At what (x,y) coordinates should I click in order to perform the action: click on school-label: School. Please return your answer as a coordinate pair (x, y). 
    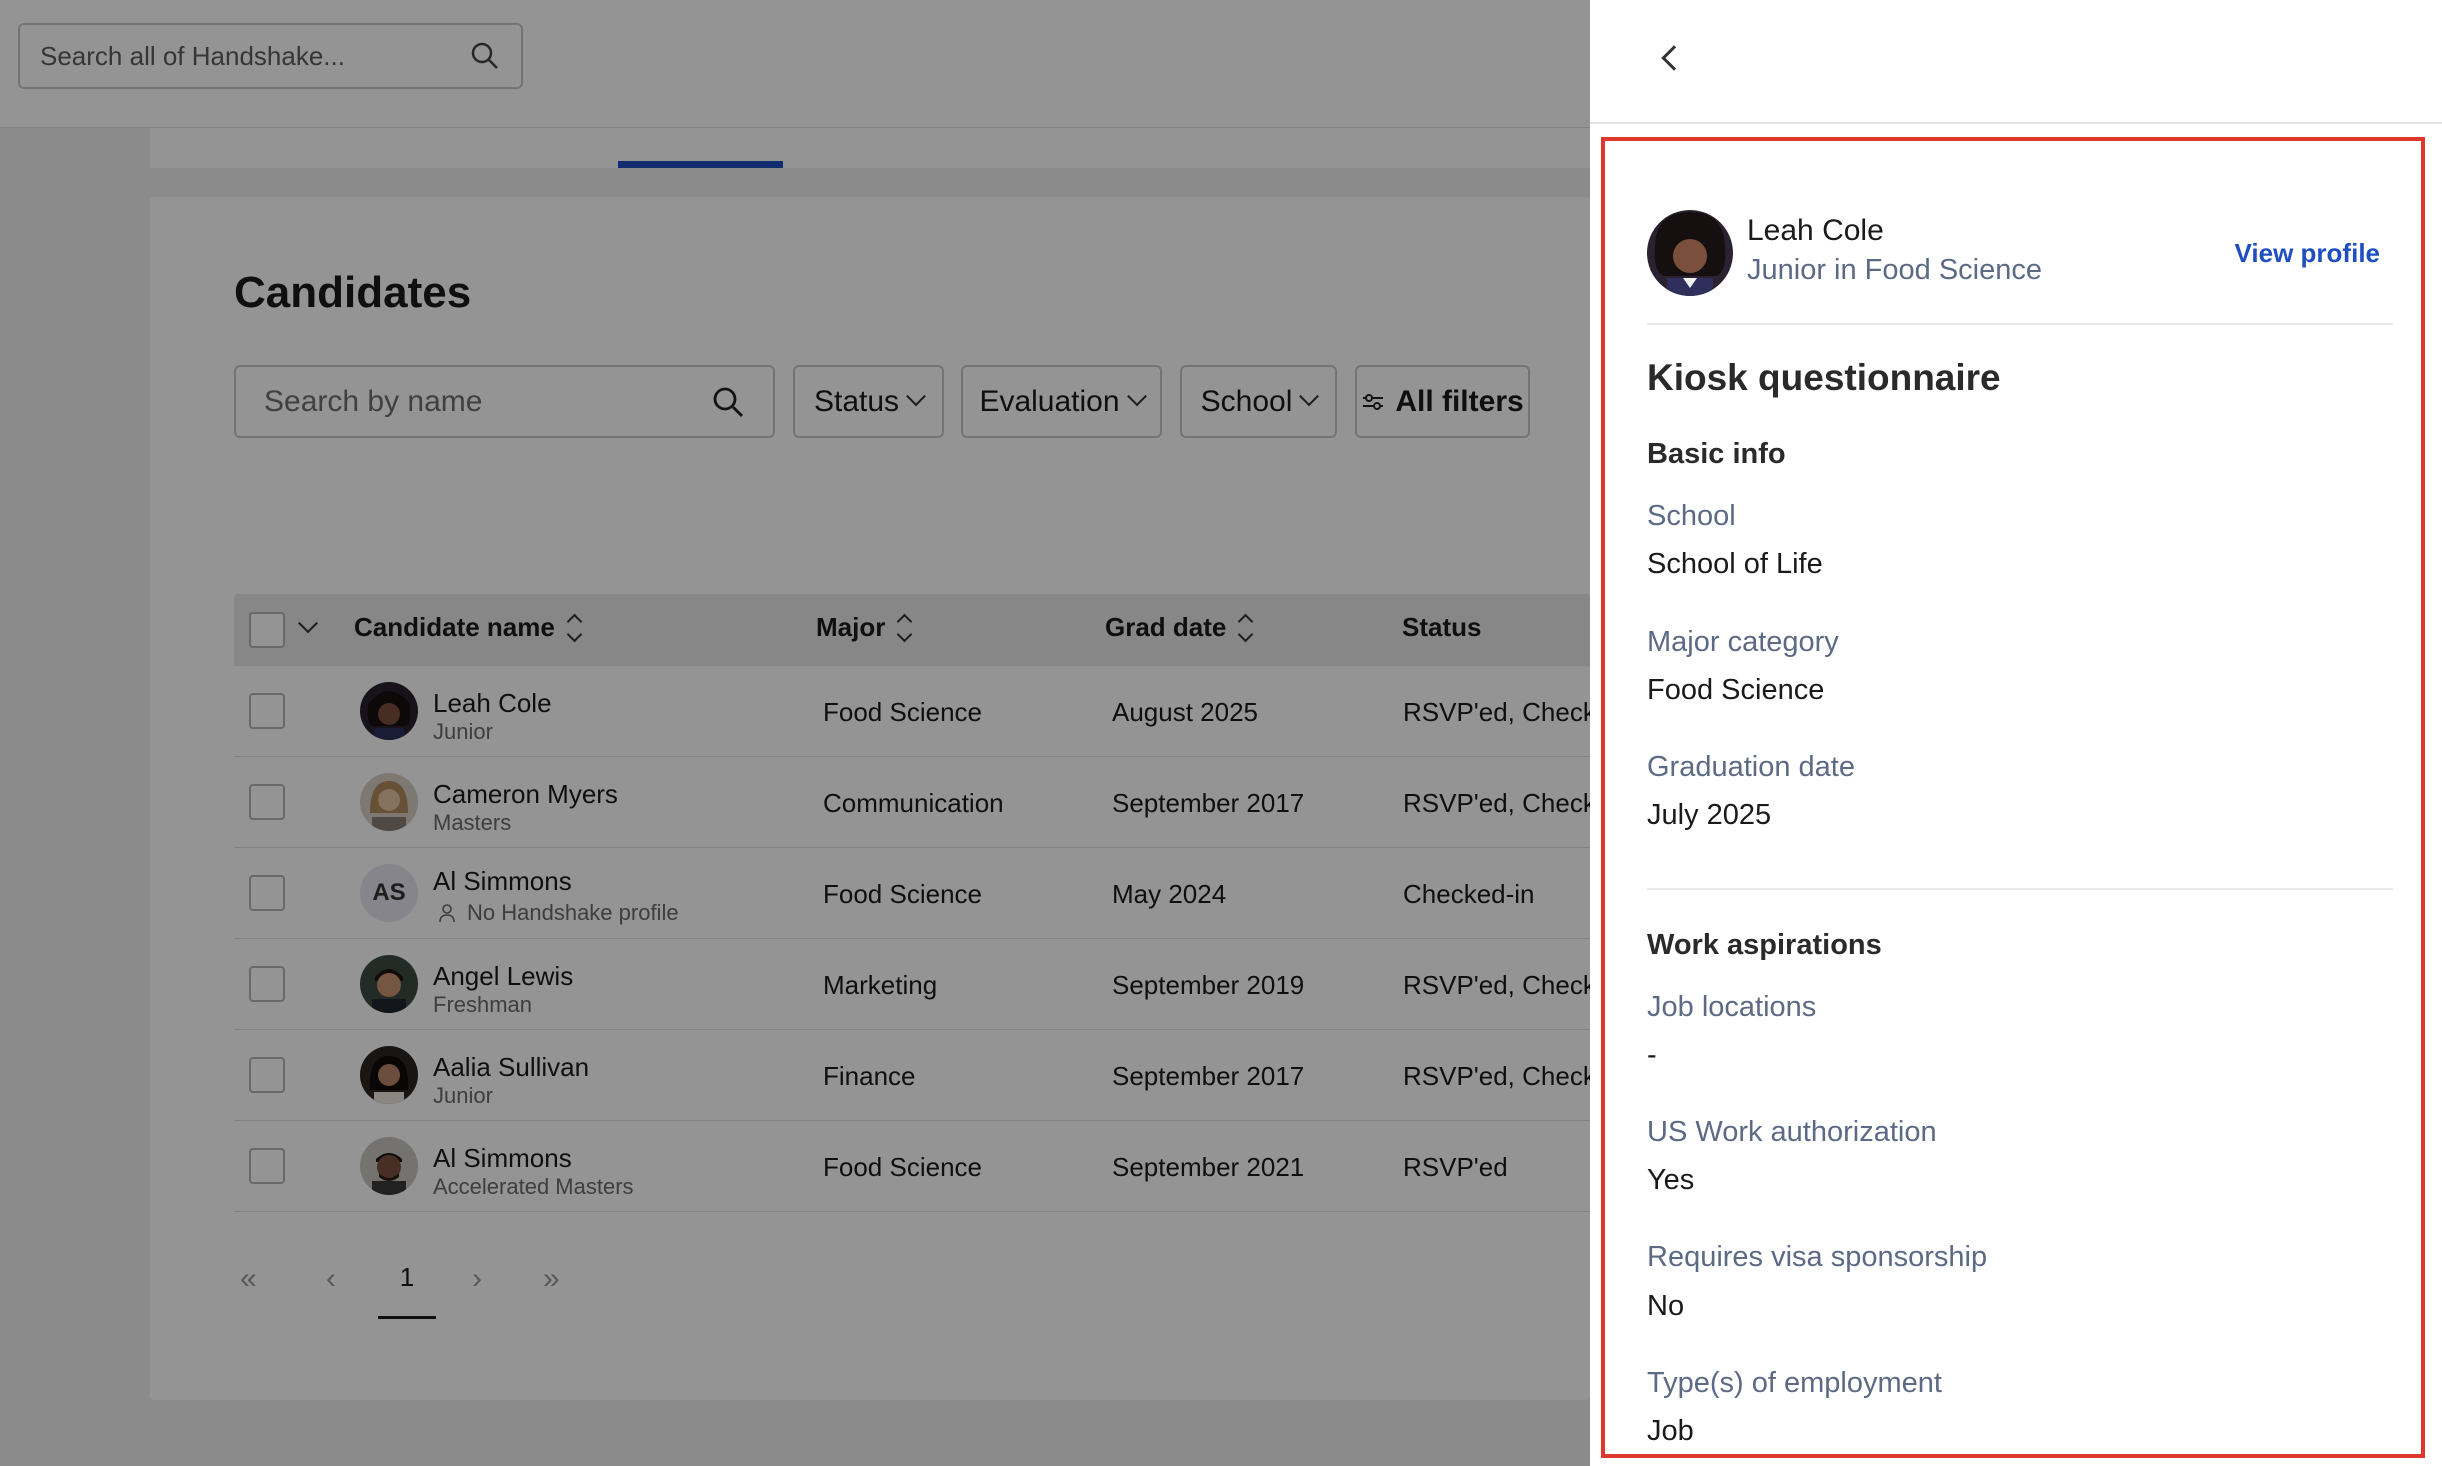
    Looking at the image, I should click on (1691, 516).